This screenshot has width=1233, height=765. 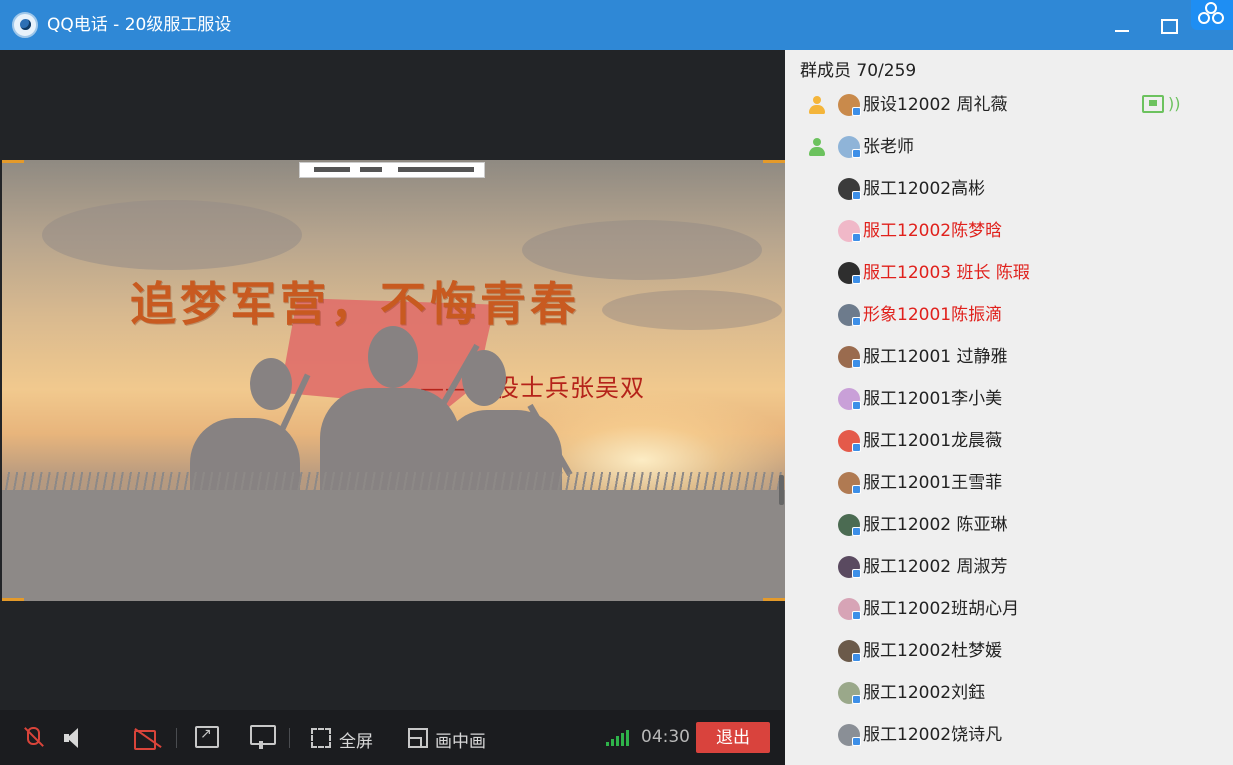 I want to click on member-row: 服工12002 陈亚琳, so click(x=1009, y=526).